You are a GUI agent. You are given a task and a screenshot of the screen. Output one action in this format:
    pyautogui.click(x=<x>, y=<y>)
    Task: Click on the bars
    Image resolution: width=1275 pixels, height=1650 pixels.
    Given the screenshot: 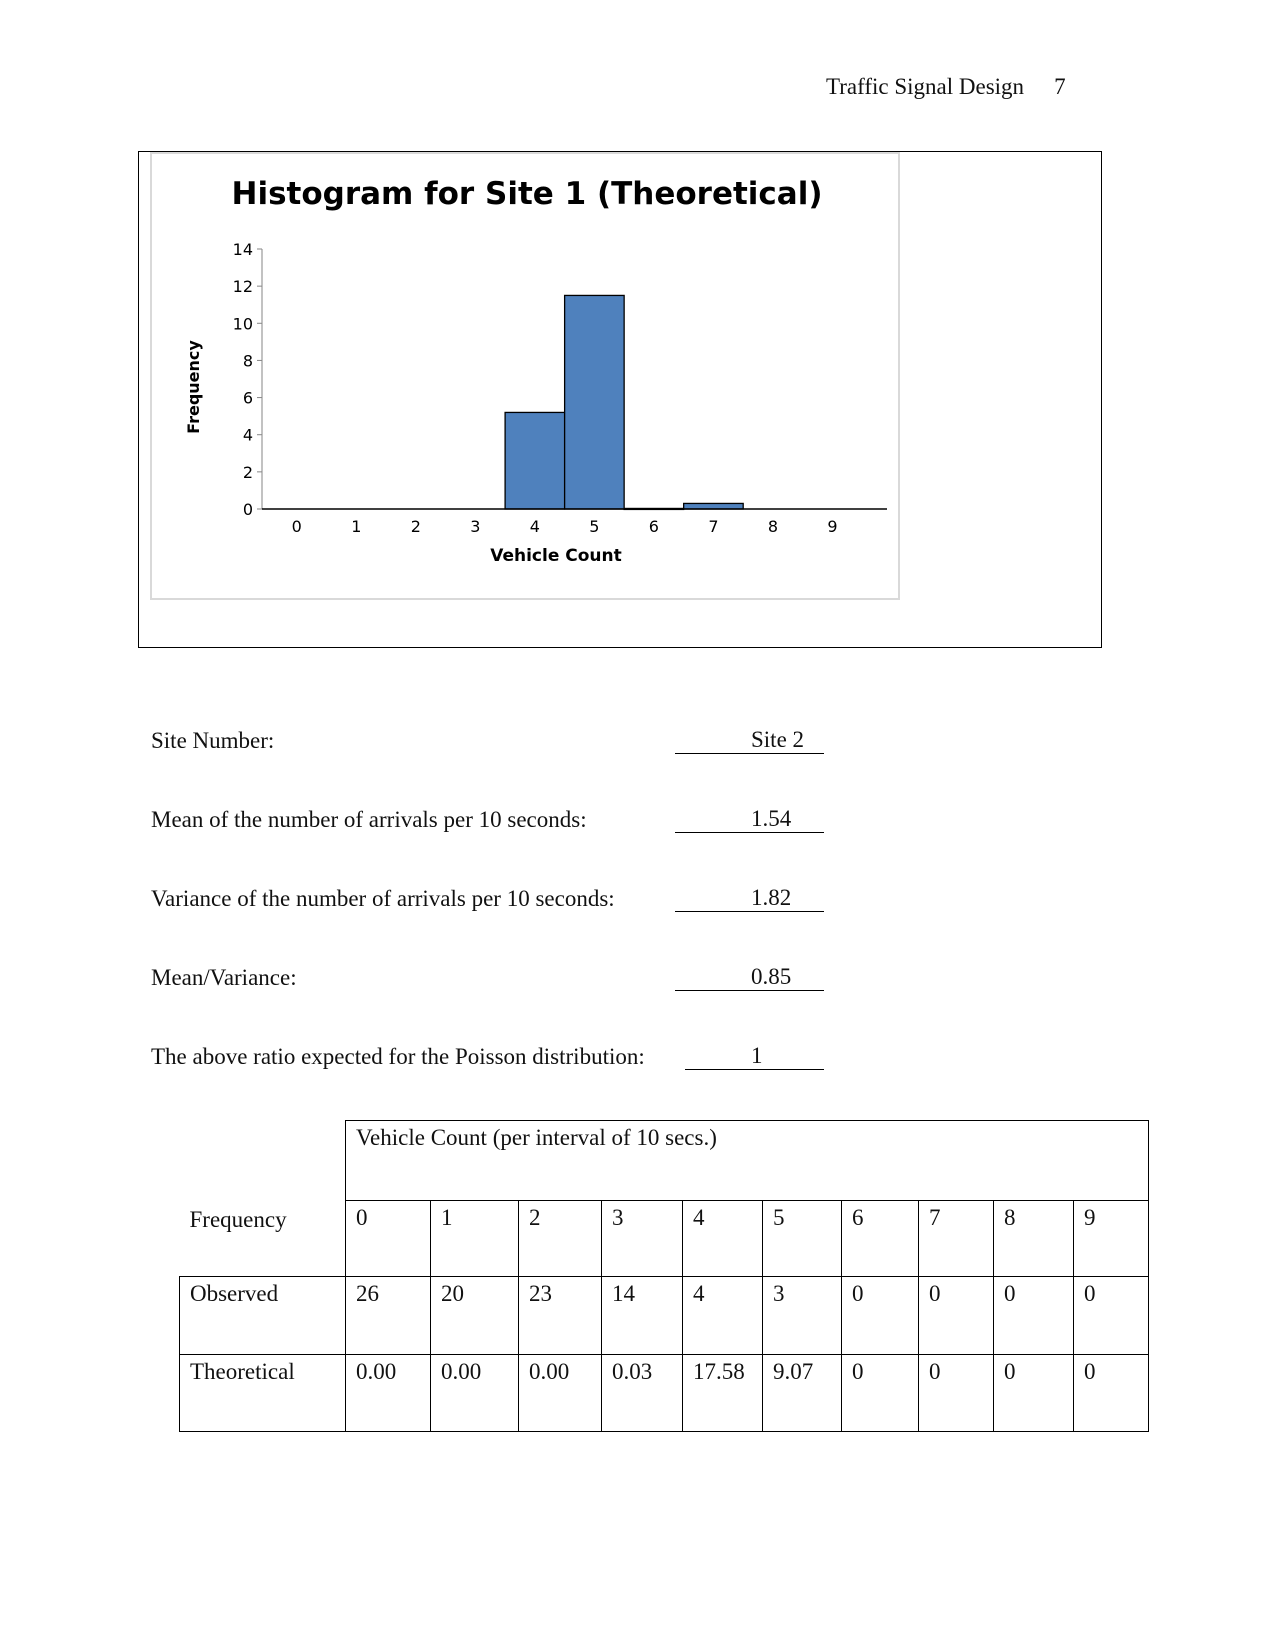 What is the action you would take?
    pyautogui.click(x=624, y=402)
    